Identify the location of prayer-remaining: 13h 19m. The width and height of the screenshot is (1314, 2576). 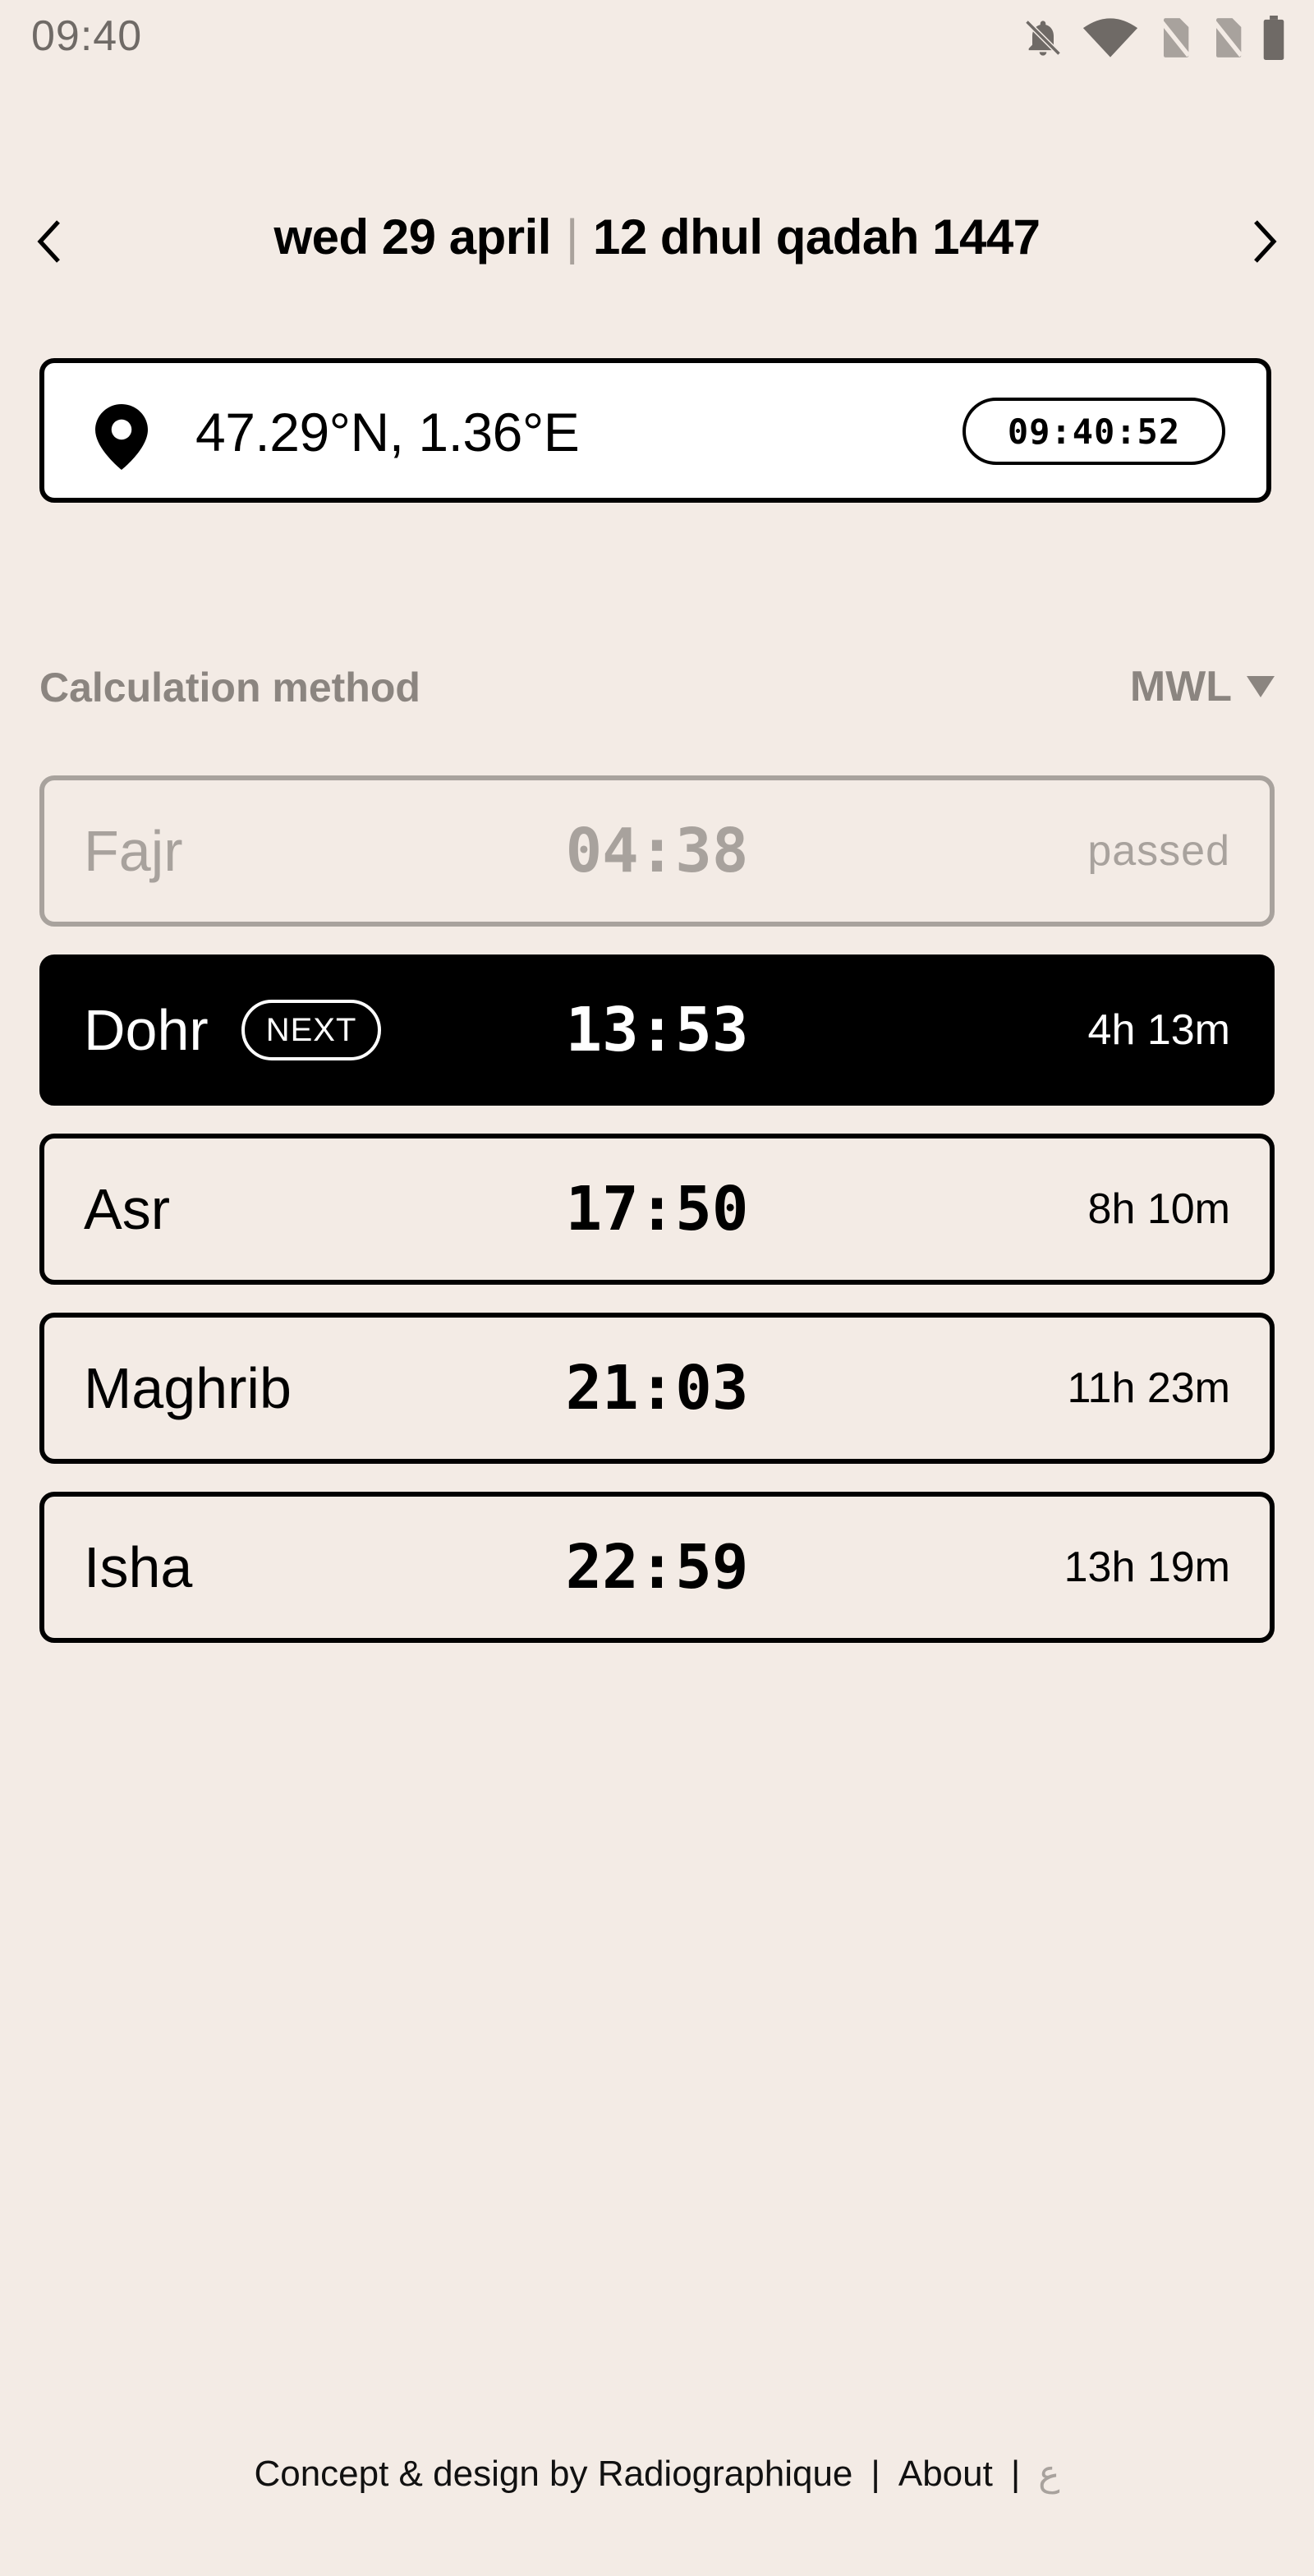
(1147, 1567).